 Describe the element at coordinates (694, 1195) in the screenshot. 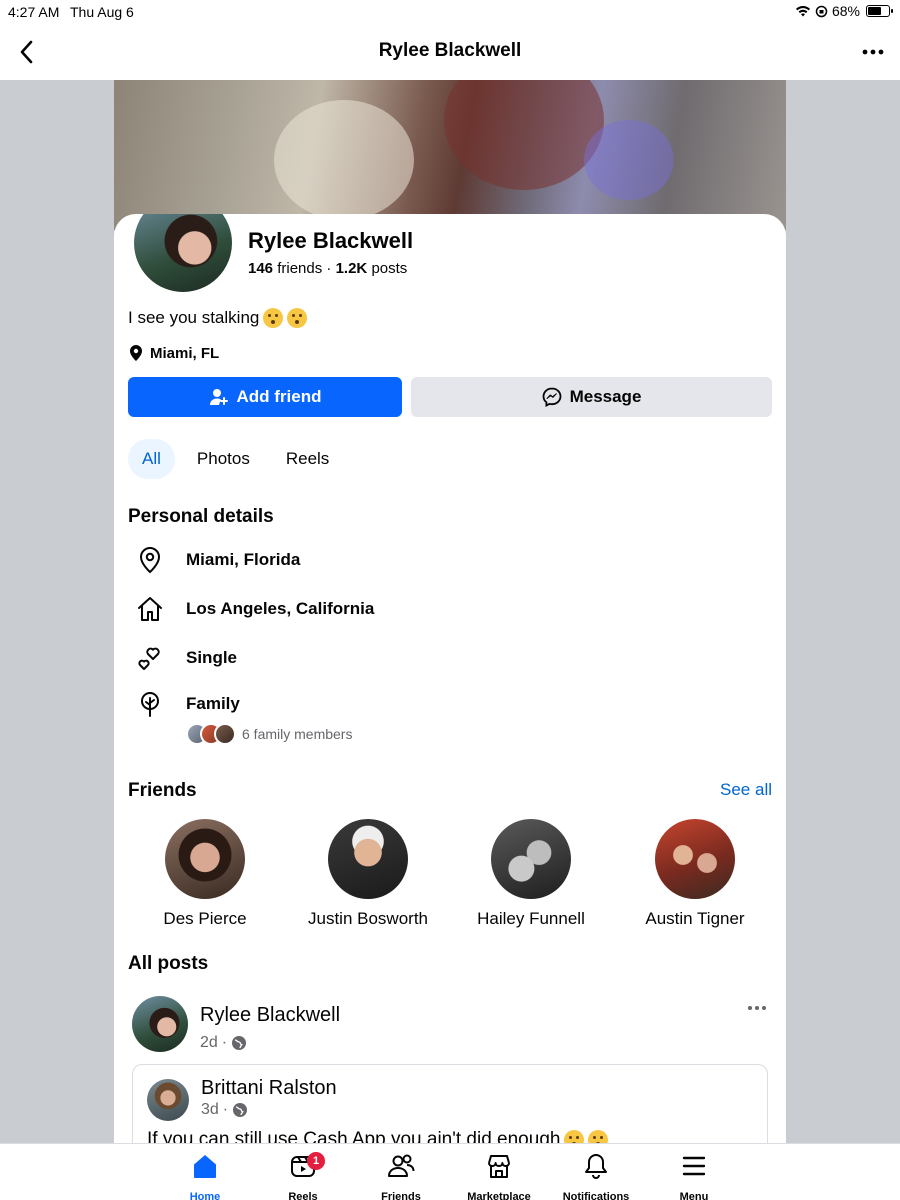

I see `tab-label: Menu` at that location.